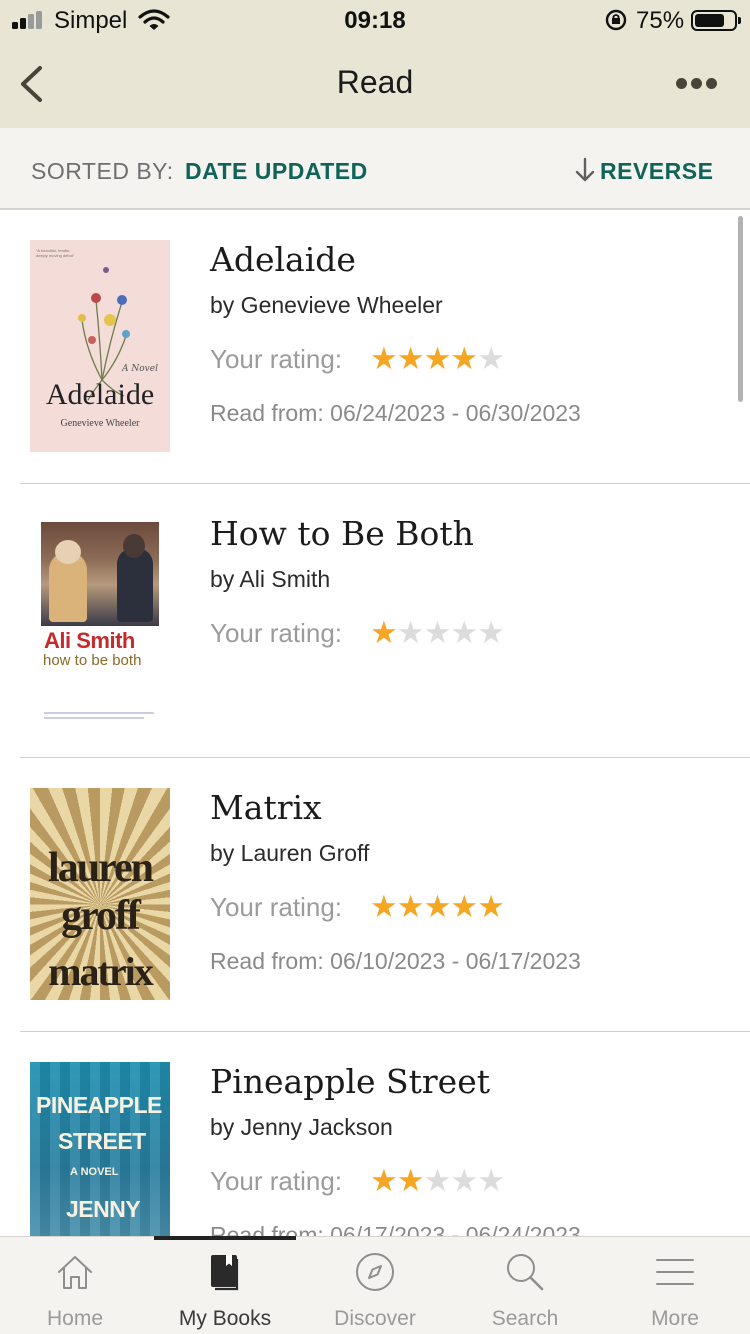 The image size is (750, 1334). I want to click on sorted-by-label: SORTED BY:, so click(102, 171).